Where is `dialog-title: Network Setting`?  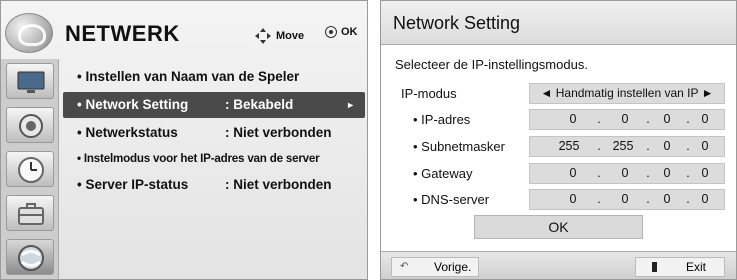
dialog-title: Network Setting is located at coordinates (457, 23).